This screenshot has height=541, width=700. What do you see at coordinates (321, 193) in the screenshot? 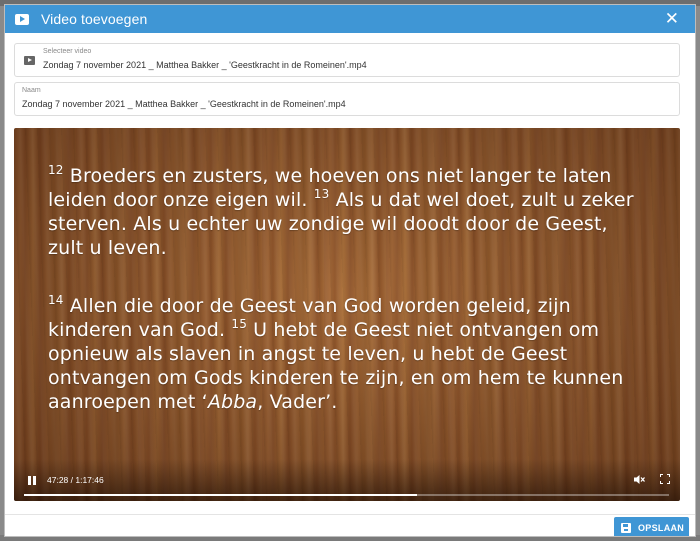
I see `verse-number-13: 13` at bounding box center [321, 193].